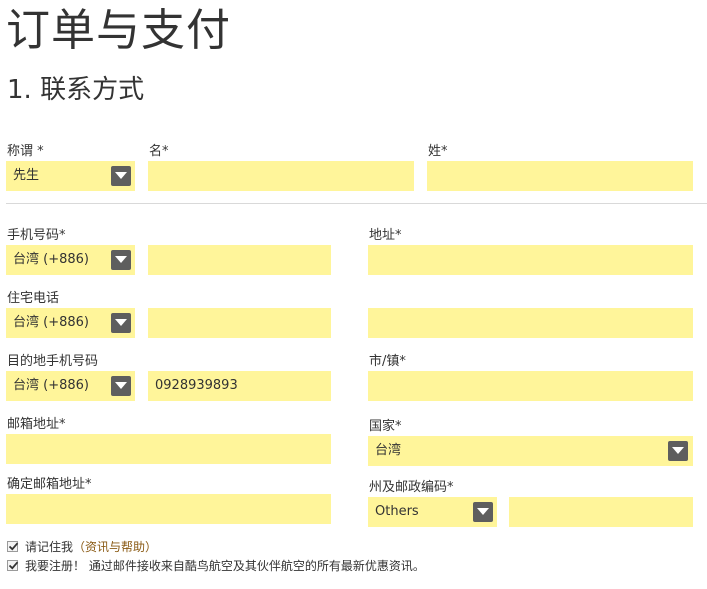 This screenshot has width=707, height=589. What do you see at coordinates (36, 235) in the screenshot?
I see `mobile-label: 手机号码*` at bounding box center [36, 235].